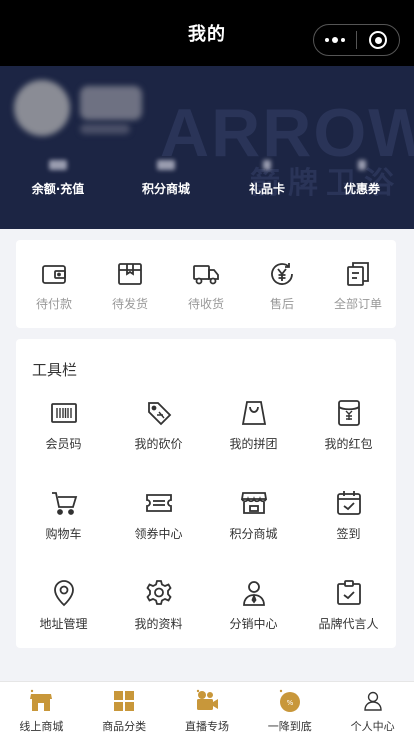 This screenshot has width=414, height=736. What do you see at coordinates (253, 432) in the screenshot?
I see `tool-my-group-buy: 我的拼团` at bounding box center [253, 432].